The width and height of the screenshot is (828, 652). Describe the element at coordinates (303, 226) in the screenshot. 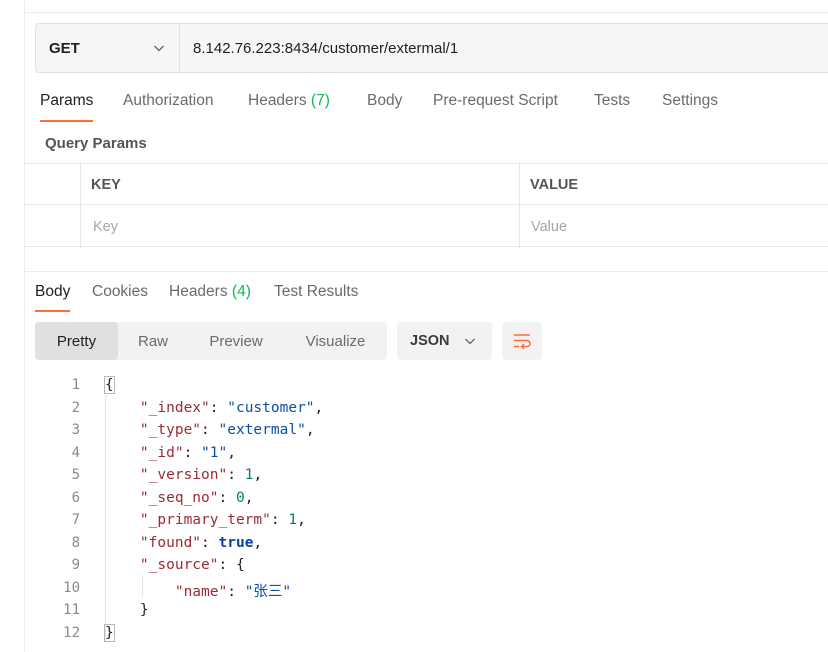

I see `param-key-input: Key` at that location.